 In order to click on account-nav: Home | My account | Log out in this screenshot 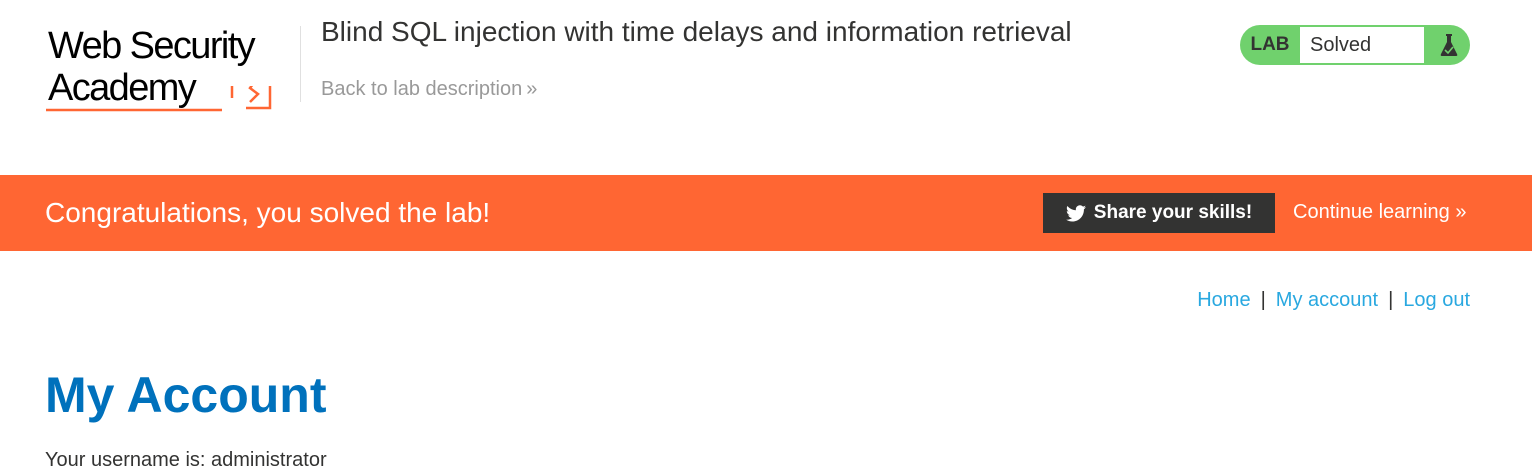, I will do `click(1333, 300)`.